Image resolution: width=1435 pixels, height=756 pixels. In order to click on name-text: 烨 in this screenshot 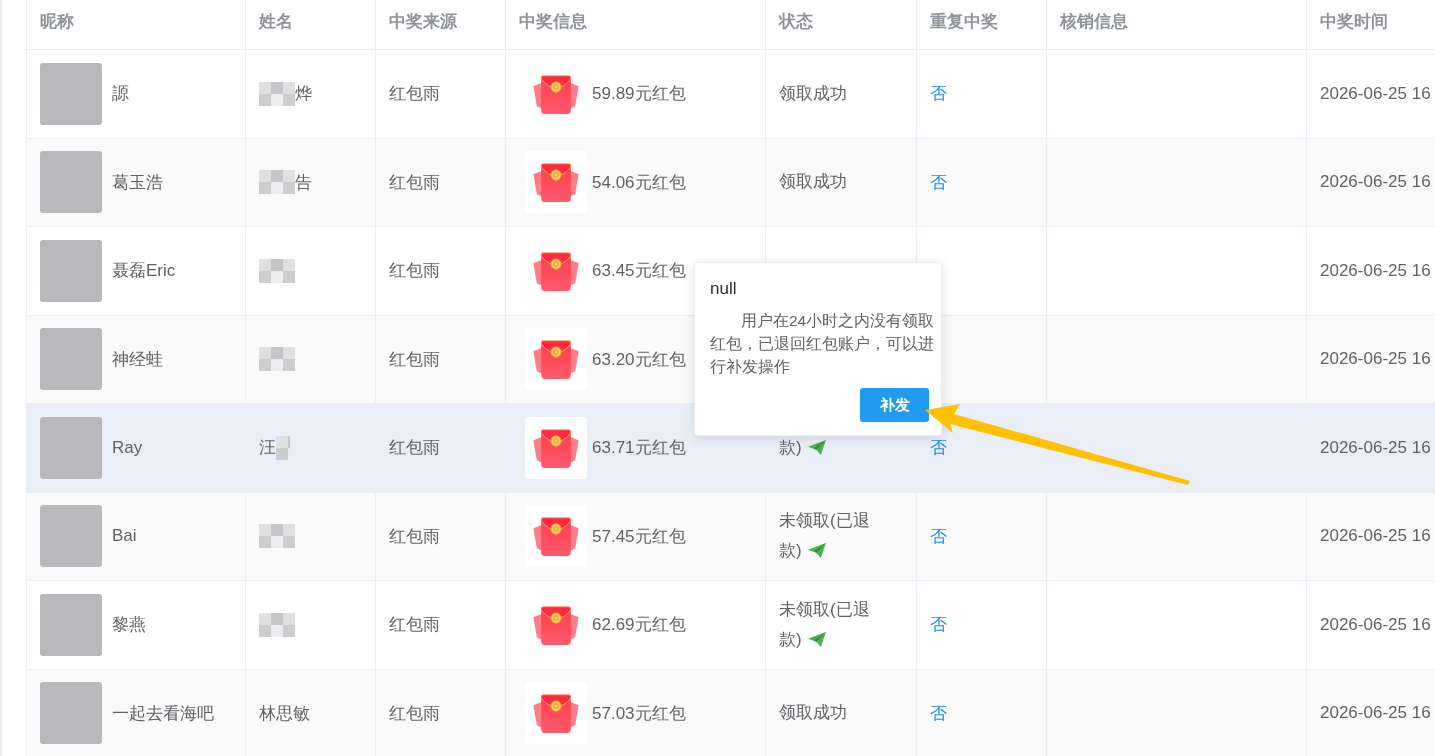, I will do `click(303, 94)`.